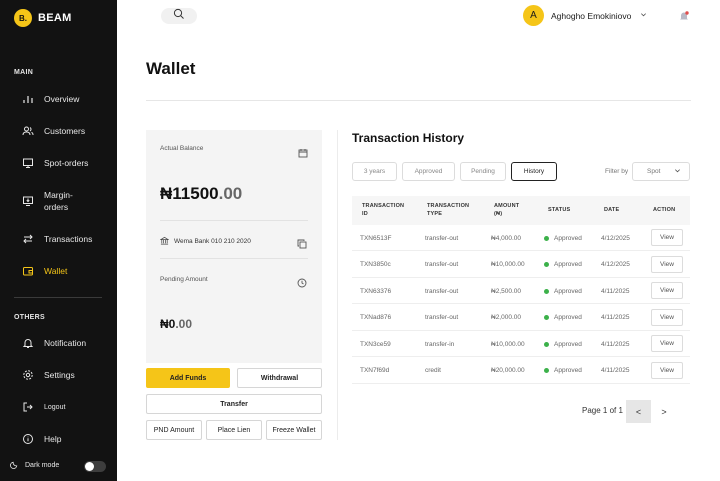 The width and height of the screenshot is (720, 481). What do you see at coordinates (189, 193) in the screenshot?
I see `actual-balance-whole: ₦11500` at bounding box center [189, 193].